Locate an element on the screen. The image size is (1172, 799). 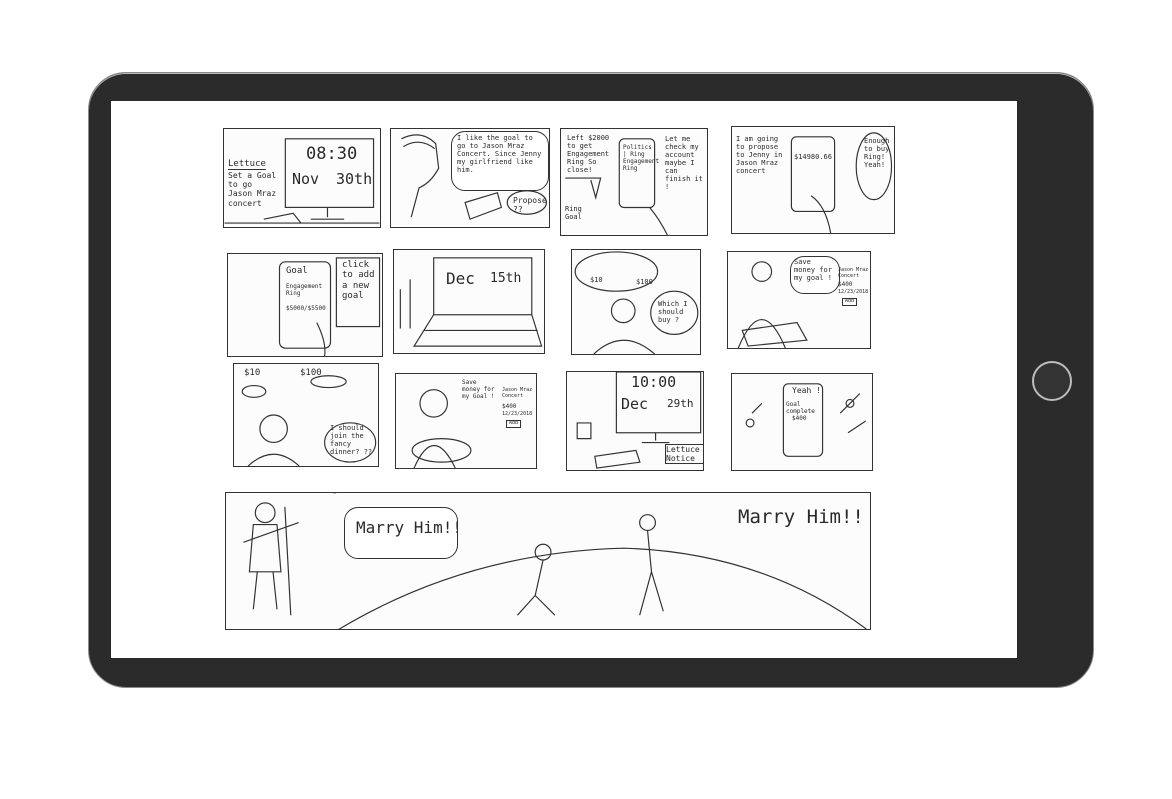
panel-12: Yeah ! Goal complete $400 is located at coordinates (802, 422).